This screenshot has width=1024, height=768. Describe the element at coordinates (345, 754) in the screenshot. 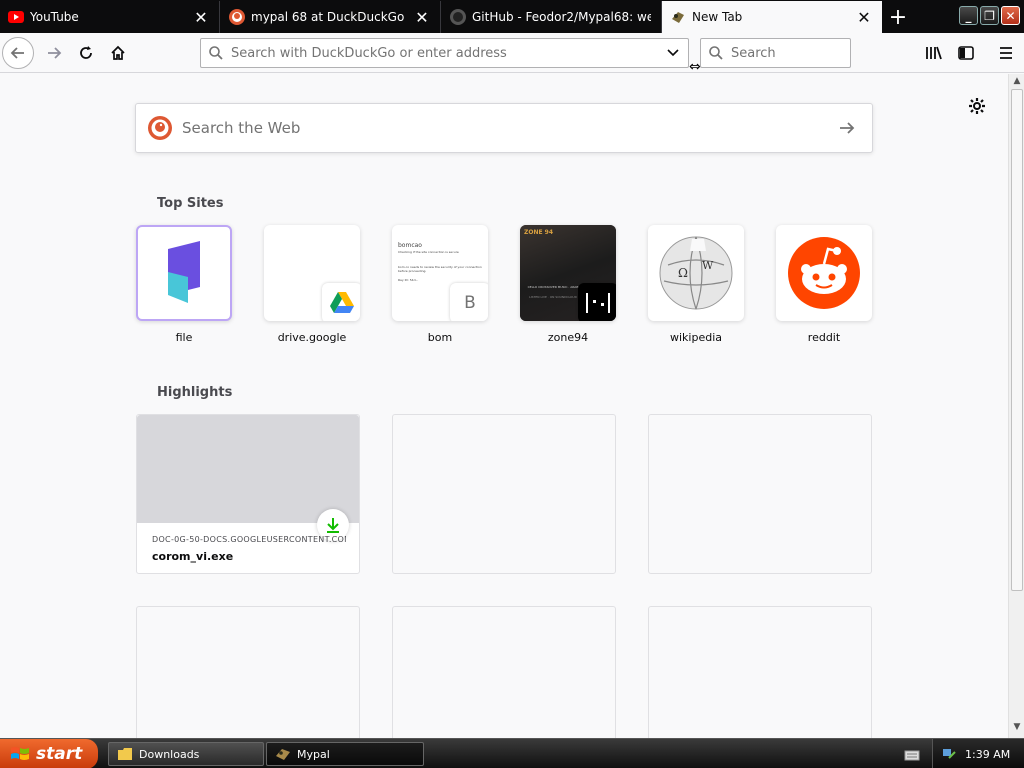

I see `taskbar-item-mypal: Mypal` at that location.